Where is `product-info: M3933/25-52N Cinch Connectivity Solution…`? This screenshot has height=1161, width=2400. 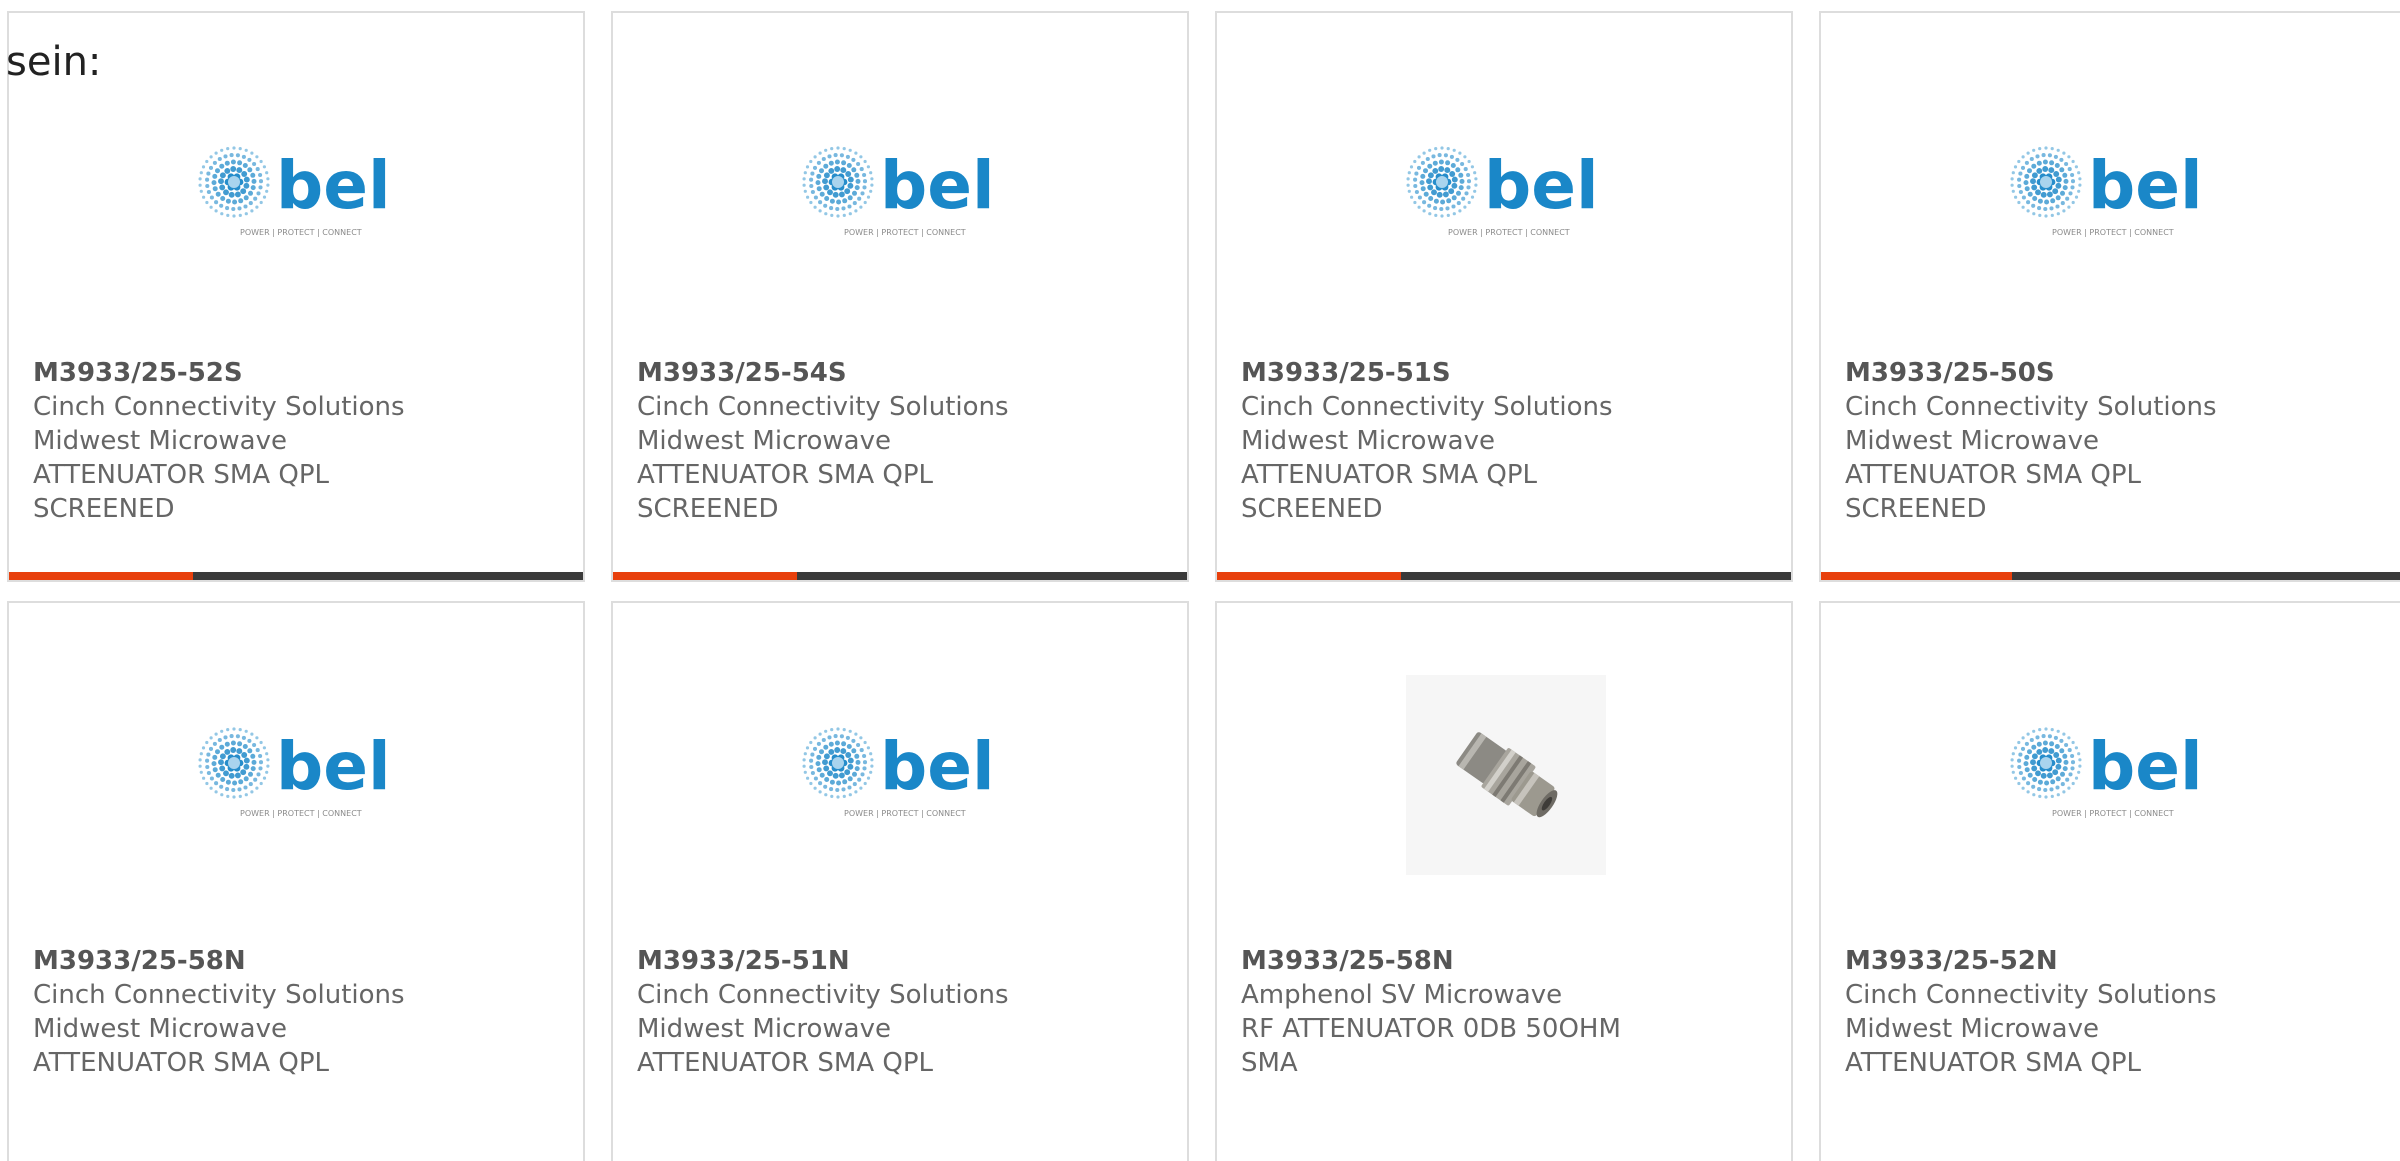
product-info: M3933/25-52N Cinch Connectivity Solution… is located at coordinates (2031, 1012).